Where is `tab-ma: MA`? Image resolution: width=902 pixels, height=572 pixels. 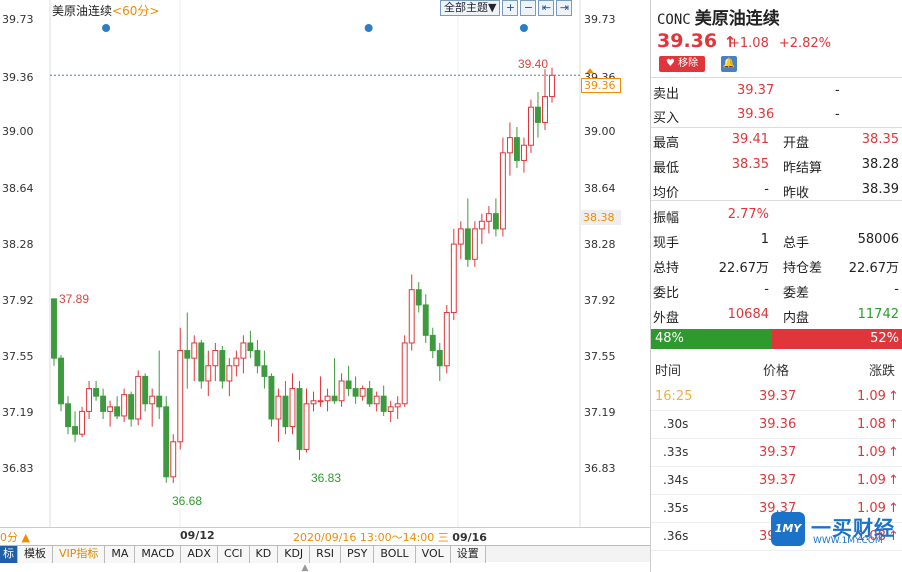 tab-ma: MA is located at coordinates (120, 554).